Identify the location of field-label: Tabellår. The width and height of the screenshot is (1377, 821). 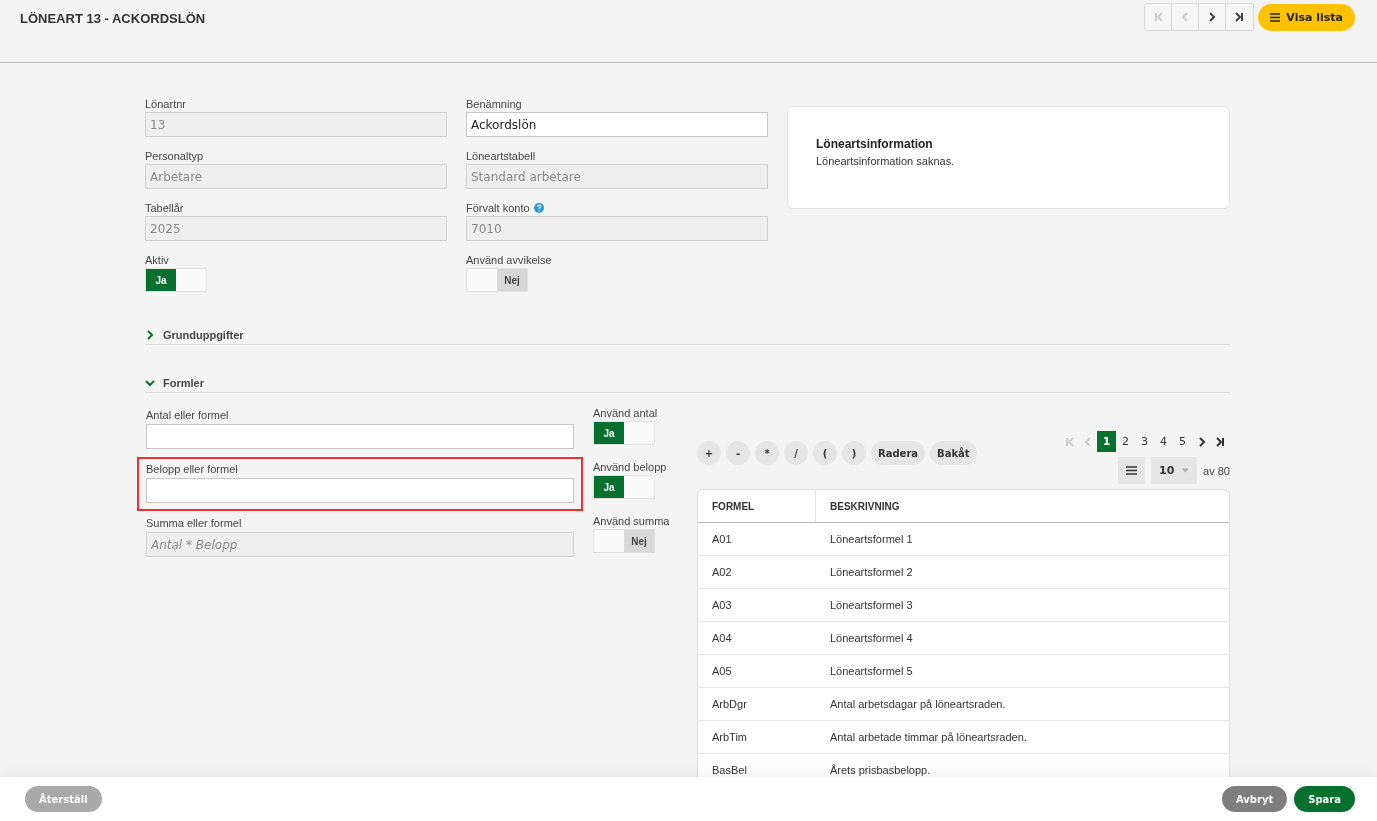
(165, 208).